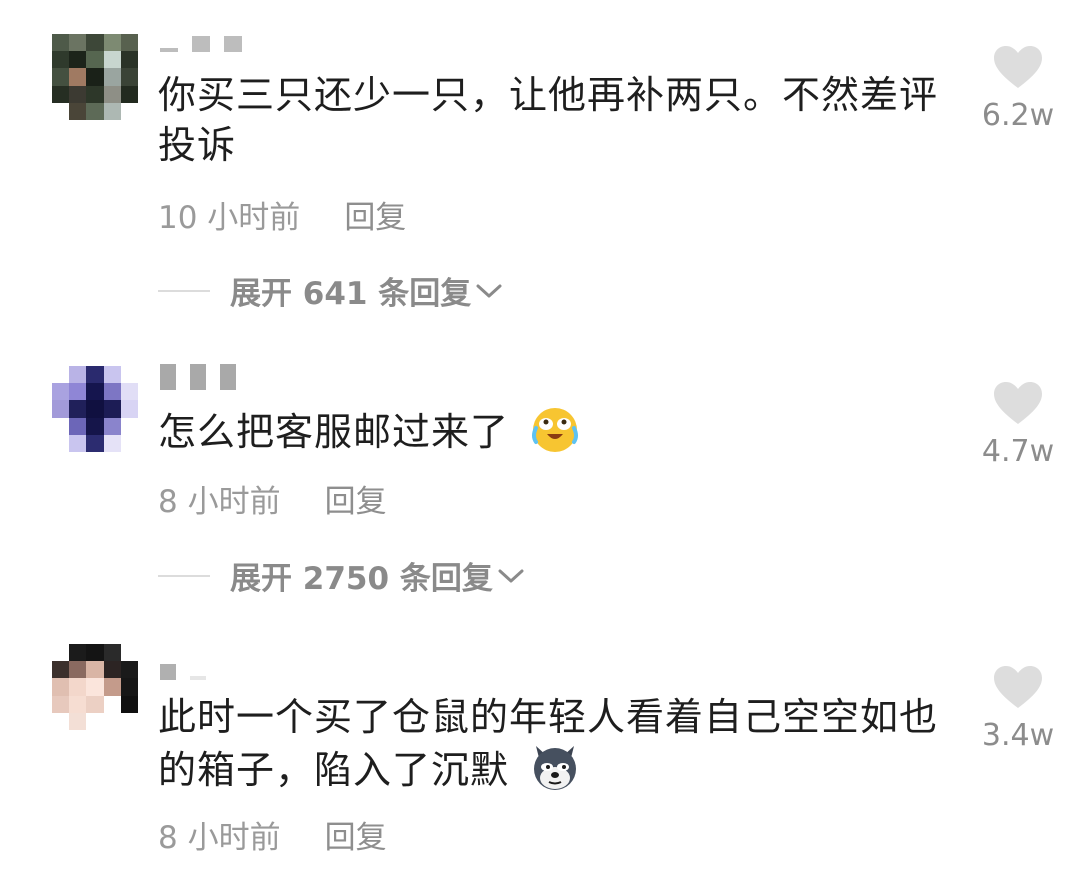 This screenshot has width=1080, height=869. I want to click on comment-text: 此时一个买了仓鼠的年轻人看着自己空空如也 的箱子，陷入了沉默, so click(548, 743).